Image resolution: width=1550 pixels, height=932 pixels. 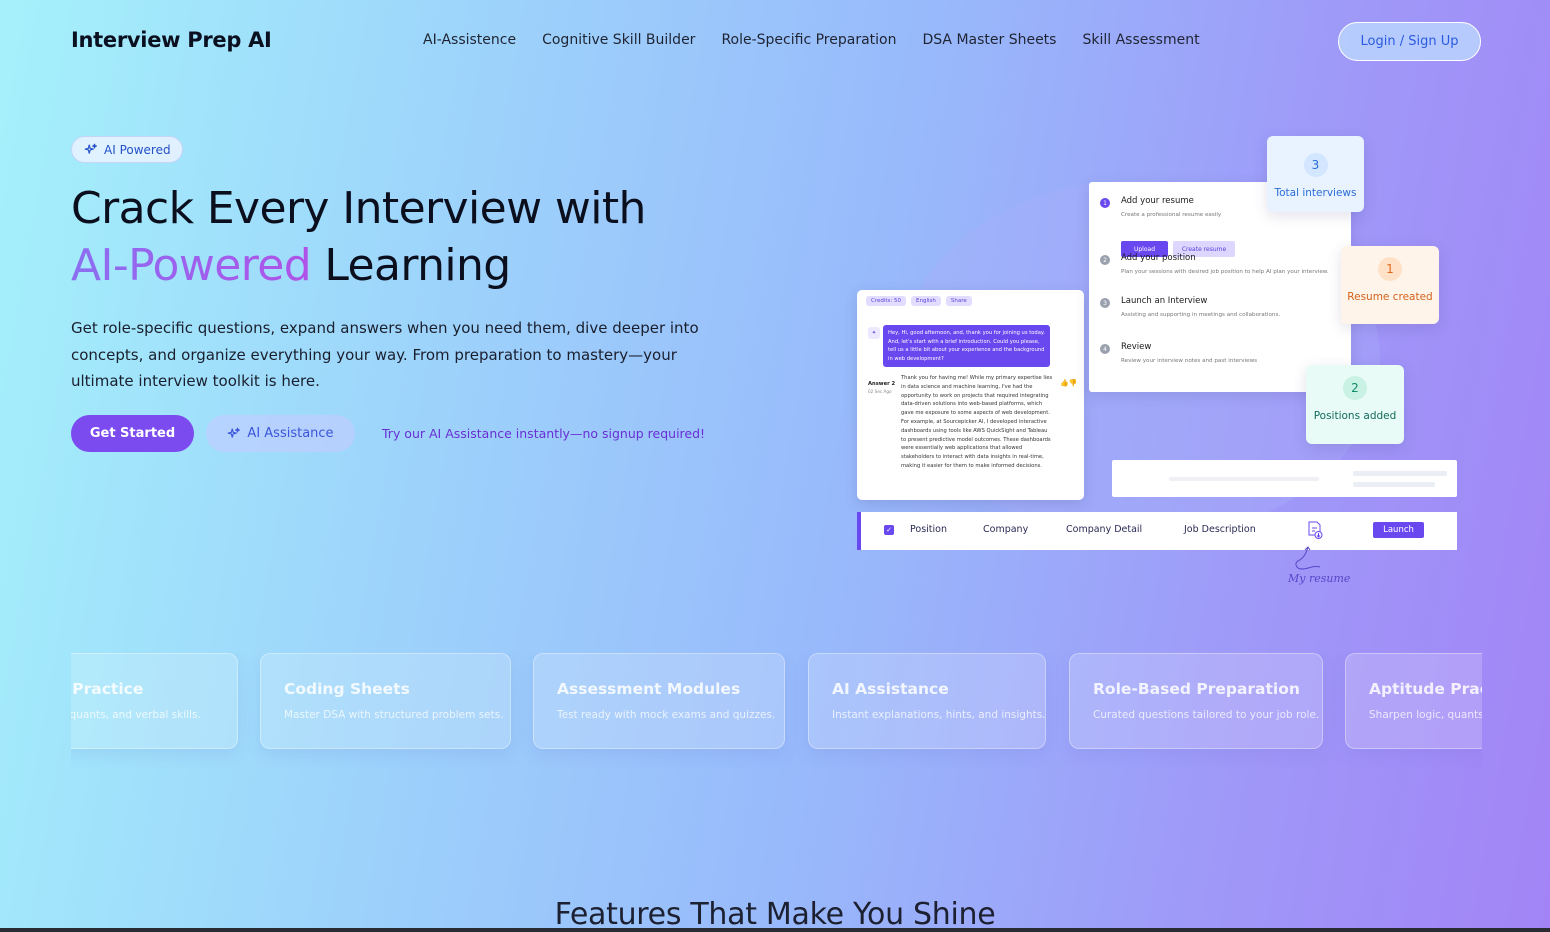 What do you see at coordinates (874, 333) in the screenshot?
I see `bot-avatar-icon: ✦` at bounding box center [874, 333].